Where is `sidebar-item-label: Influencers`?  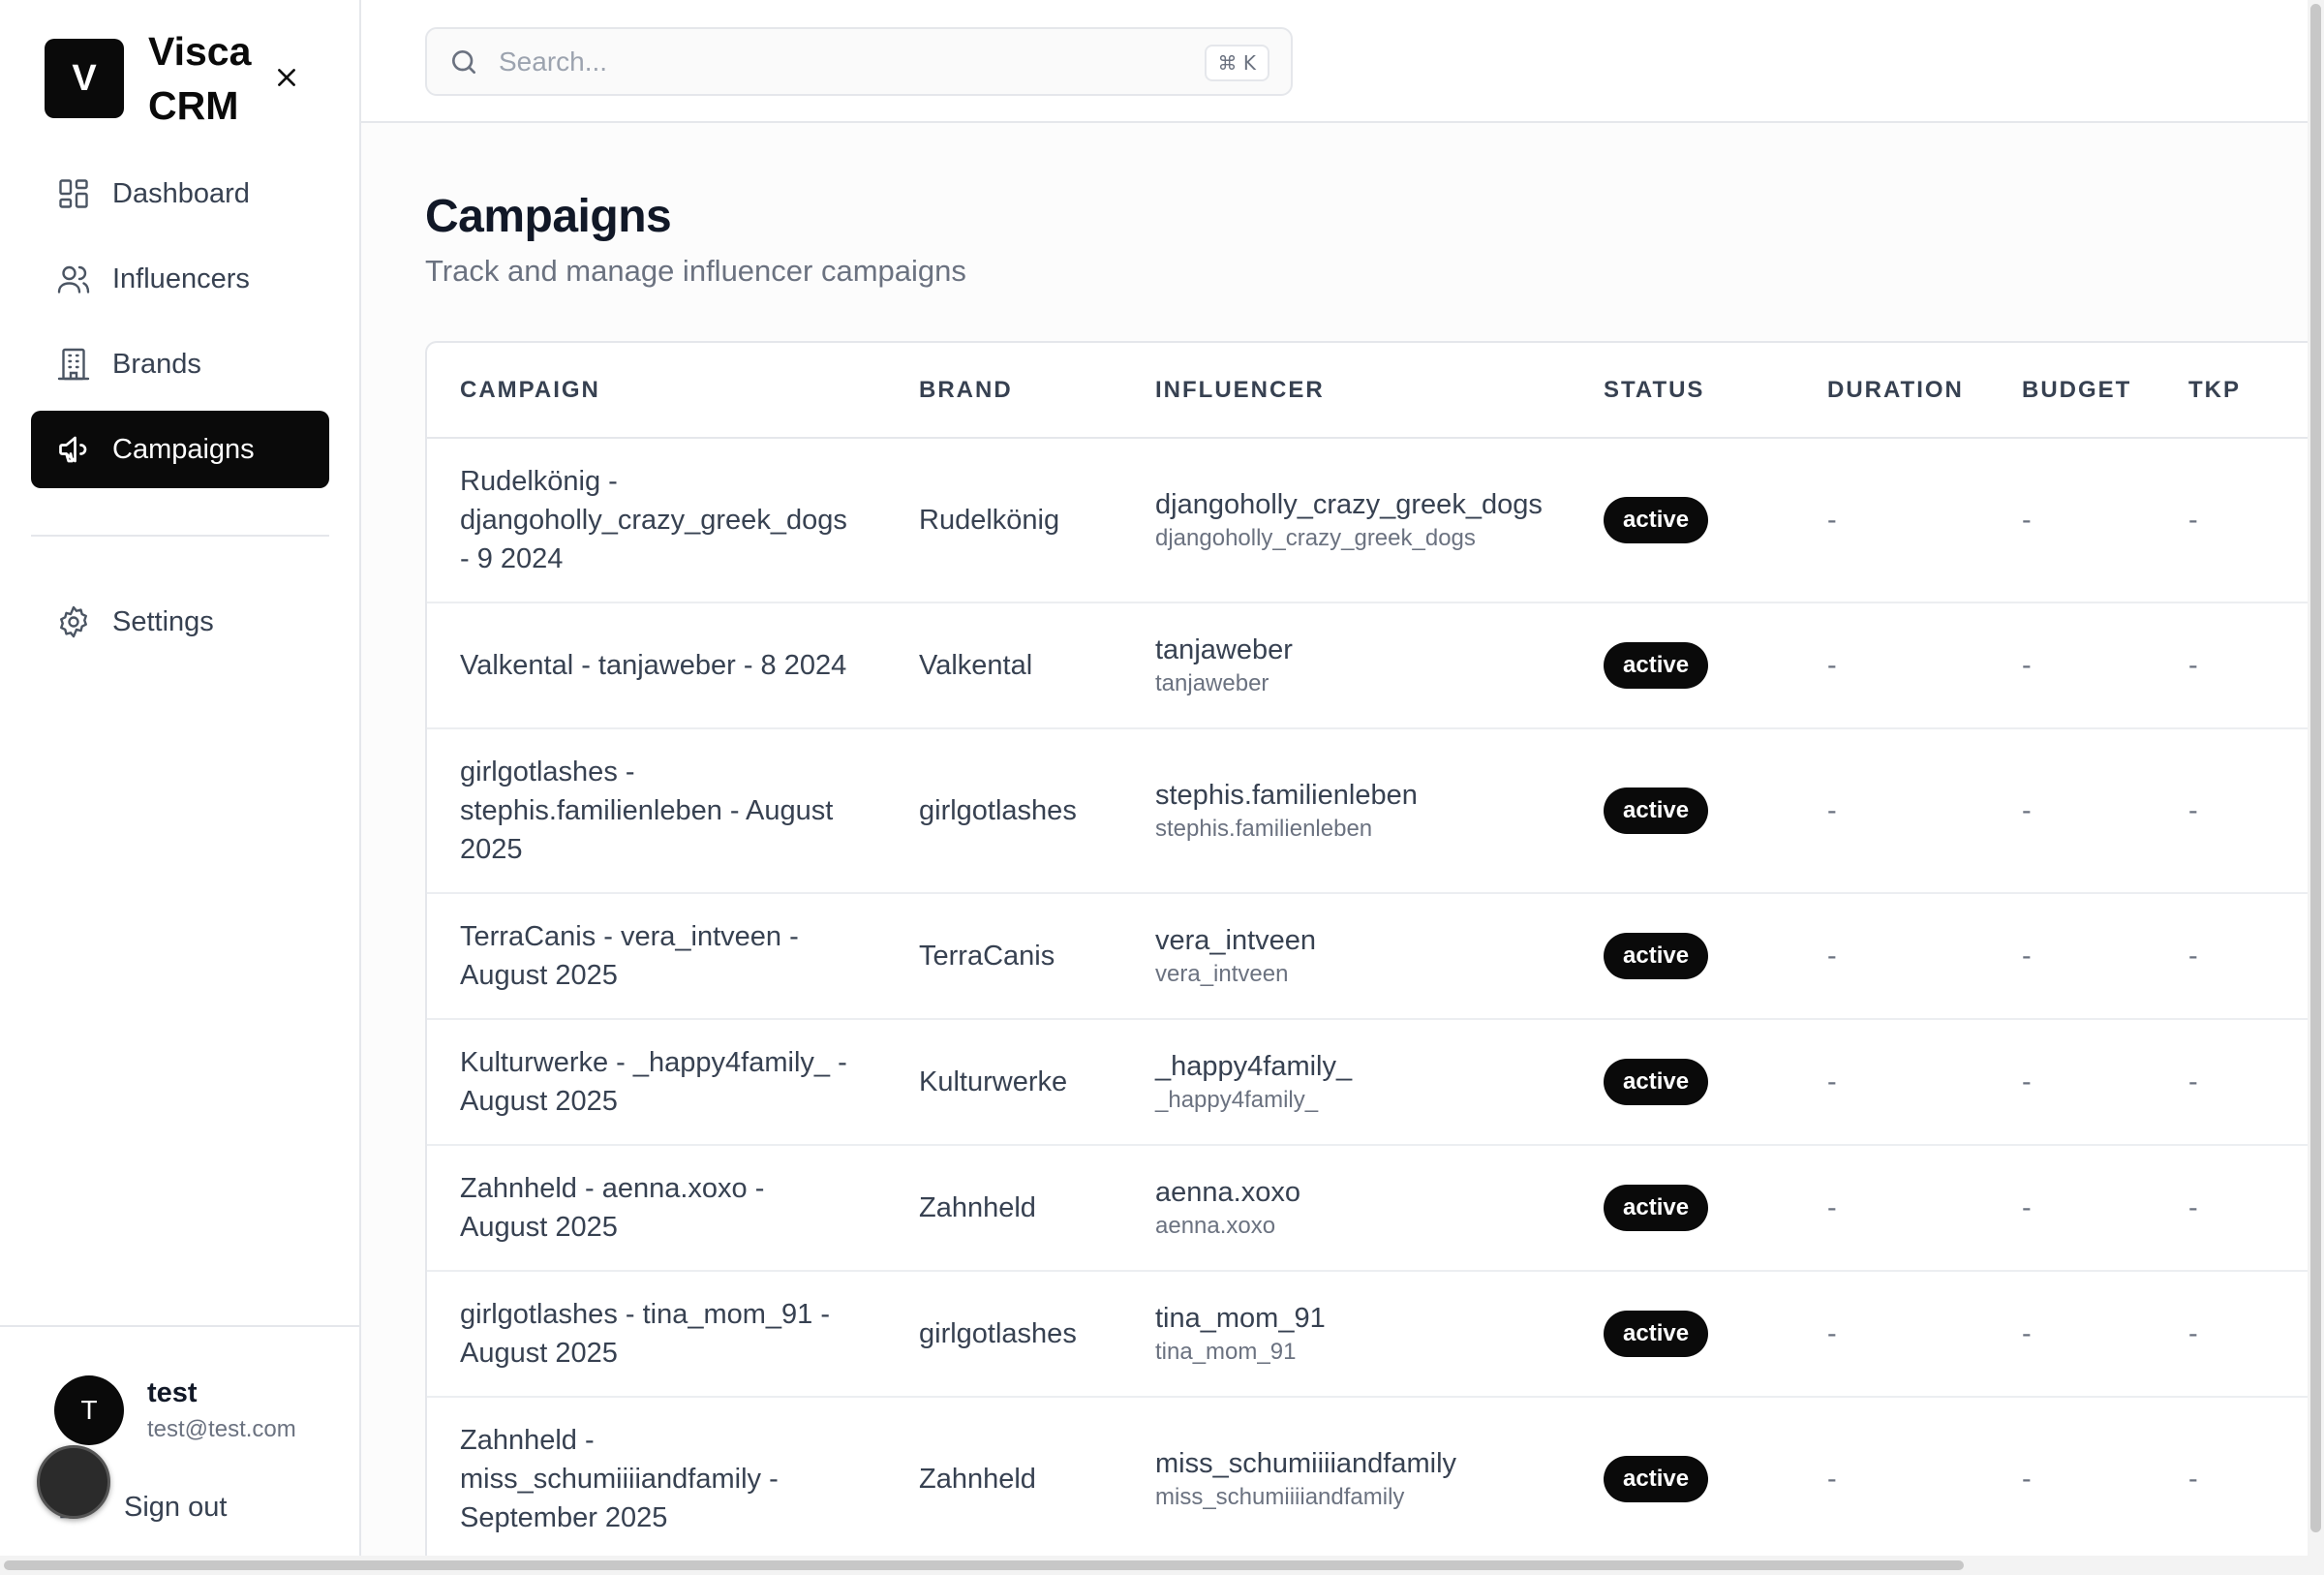 sidebar-item-label: Influencers is located at coordinates (181, 278).